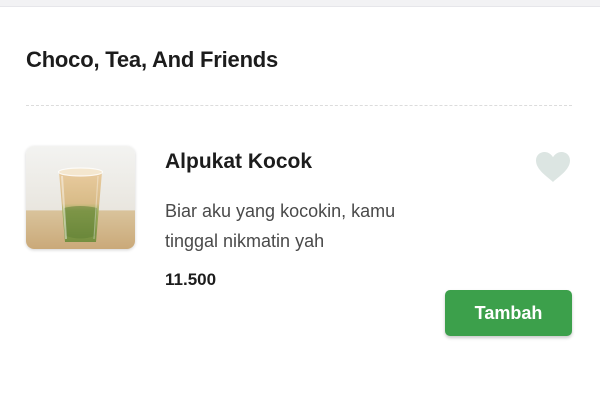  What do you see at coordinates (300, 3) in the screenshot?
I see `top-separator-strip` at bounding box center [300, 3].